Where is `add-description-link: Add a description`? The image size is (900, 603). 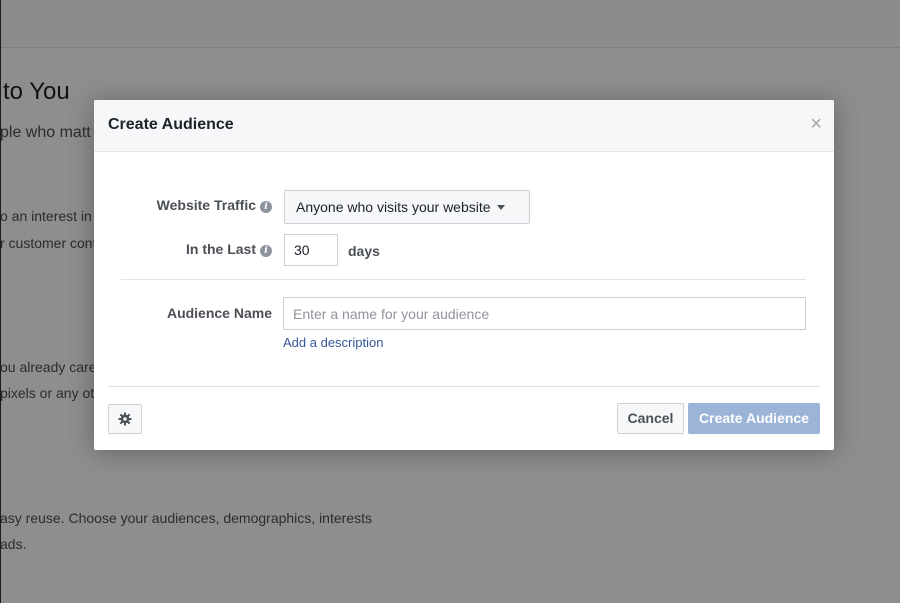
add-description-link: Add a description is located at coordinates (333, 342).